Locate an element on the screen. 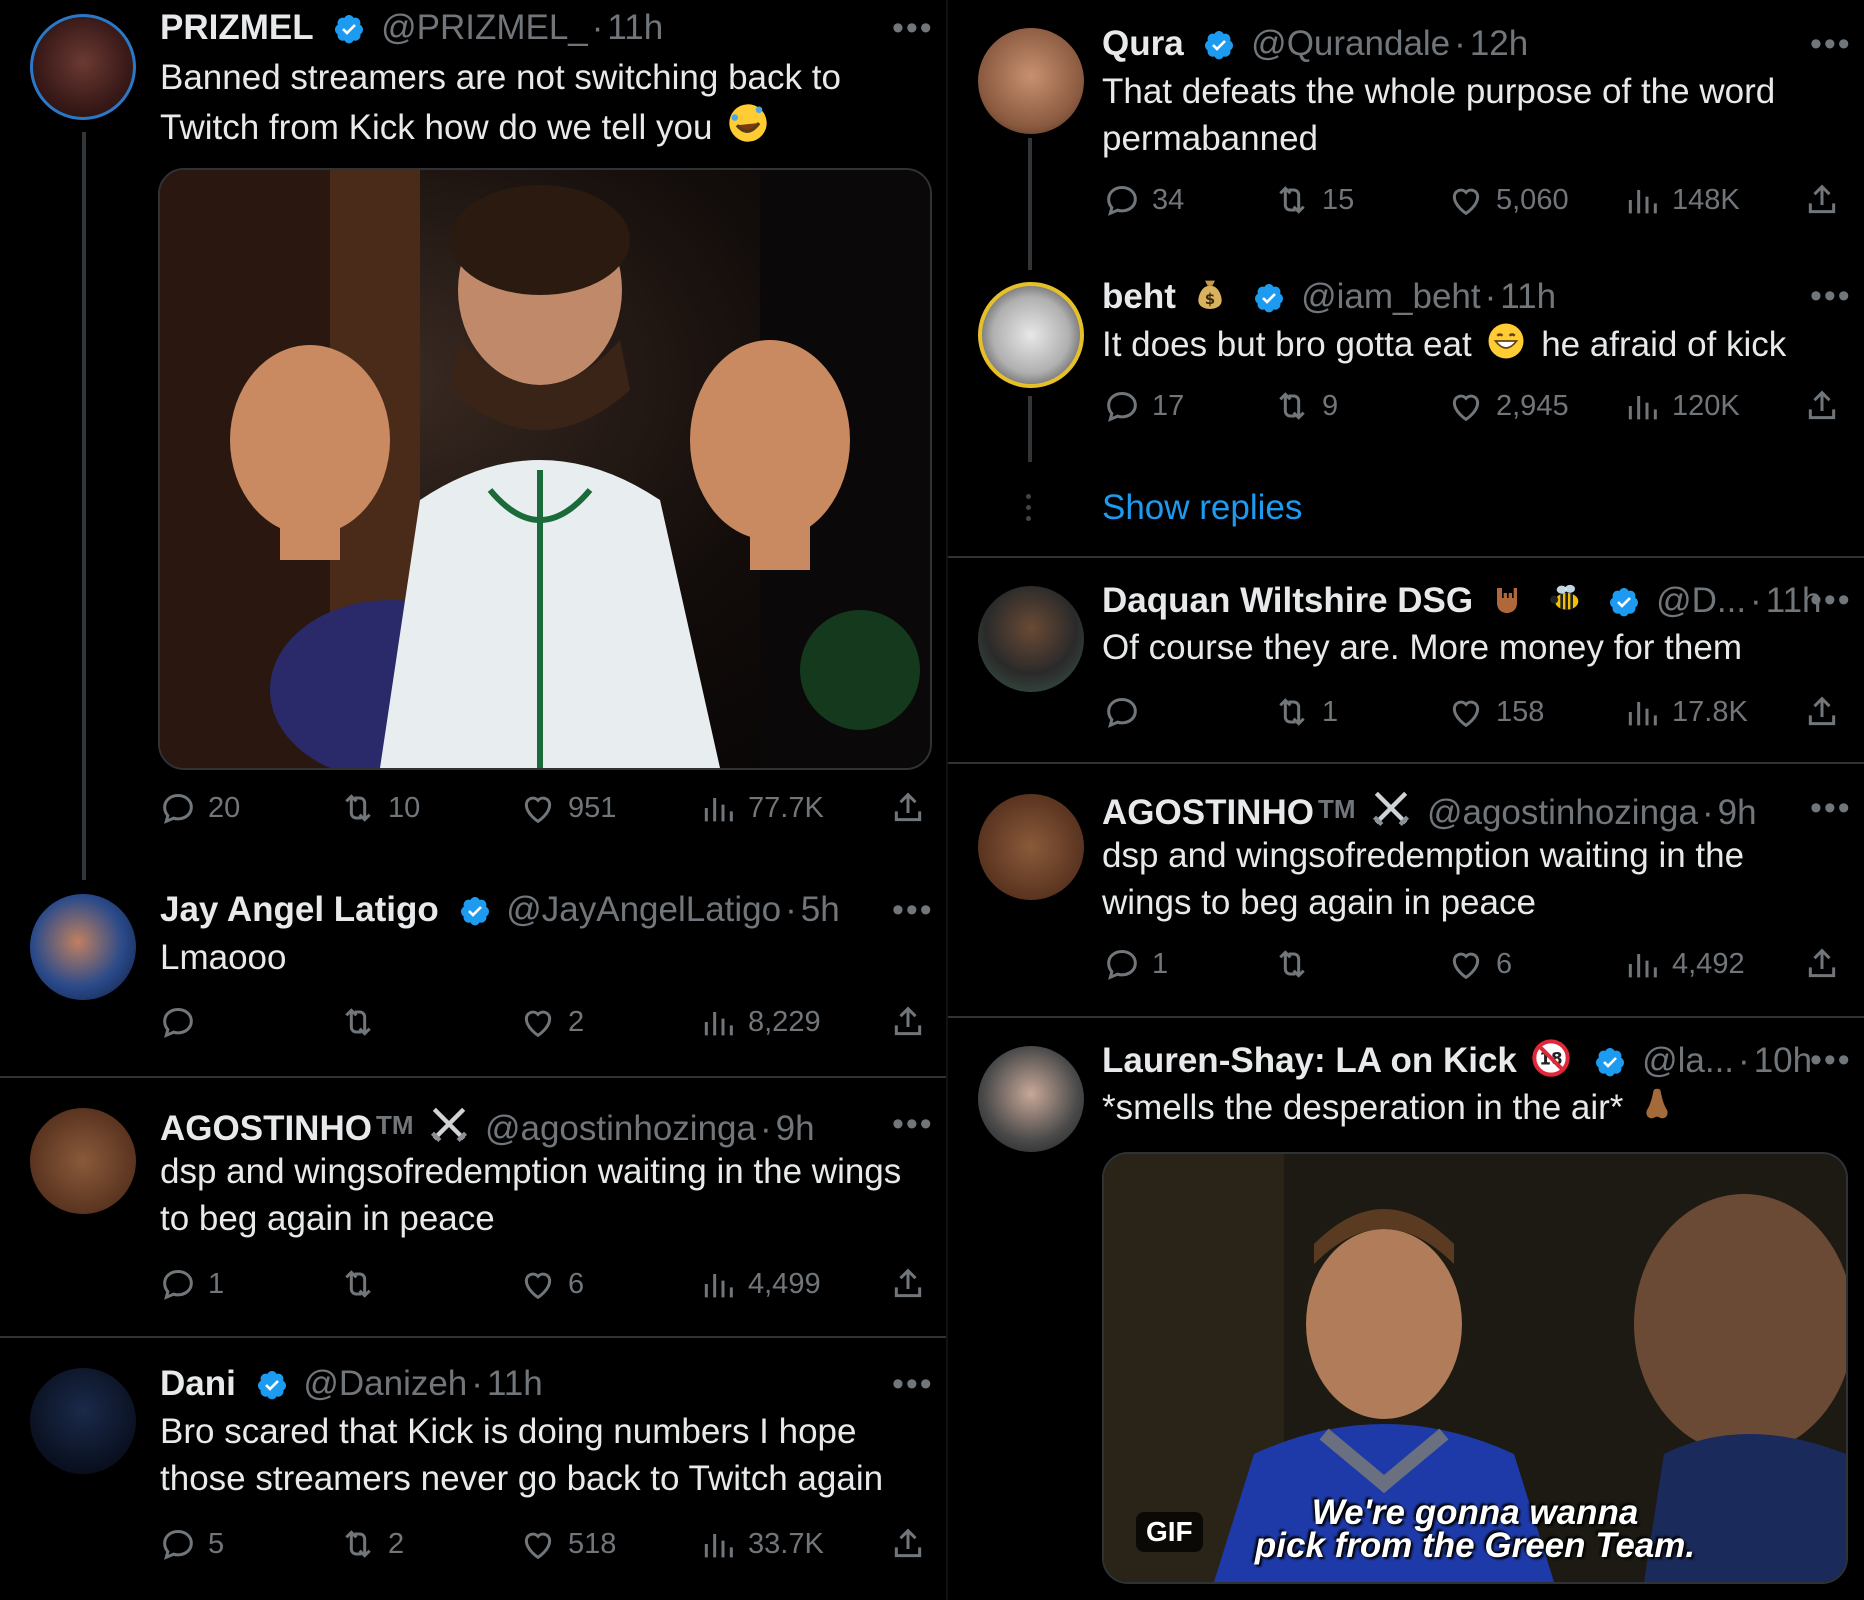 This screenshot has height=1600, width=1864. reply-icon is located at coordinates (1122, 712).